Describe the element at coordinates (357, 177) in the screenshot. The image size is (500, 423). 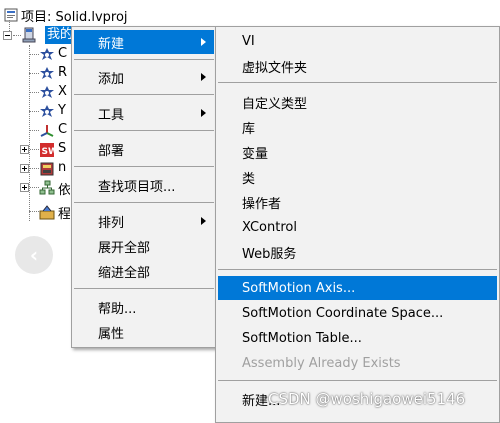
I see `submenu-item-class: 类` at that location.